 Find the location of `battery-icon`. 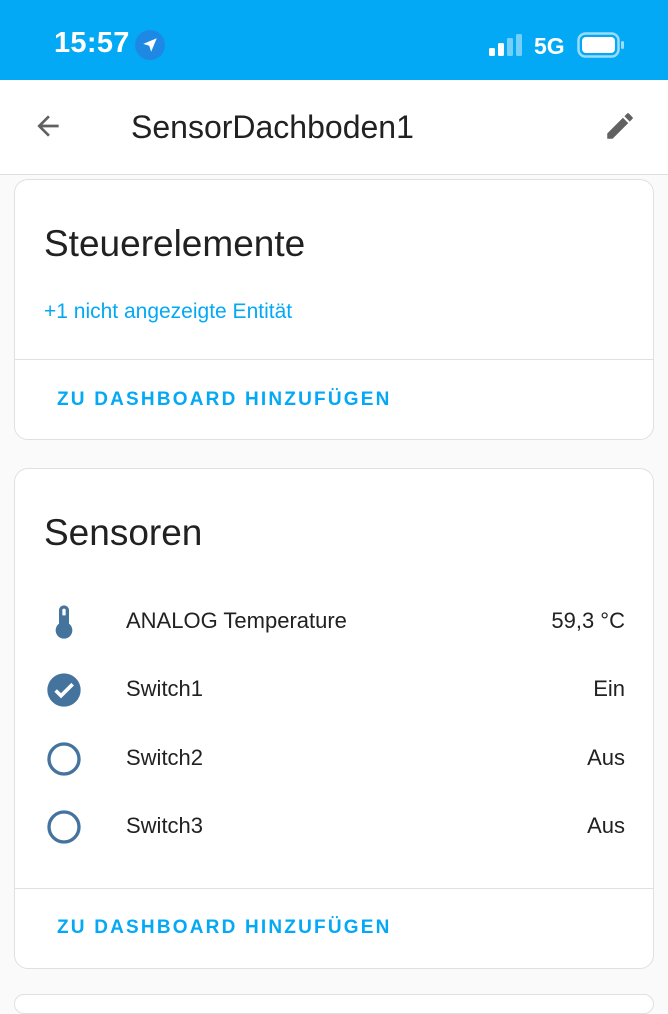

battery-icon is located at coordinates (601, 47).